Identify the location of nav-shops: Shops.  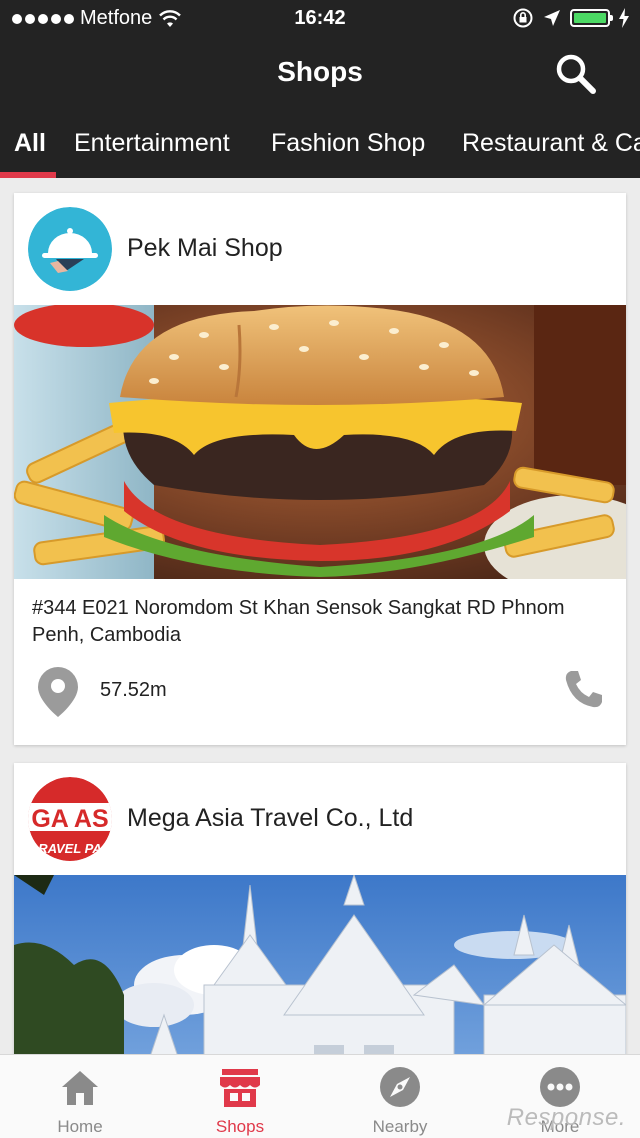
(240, 1096).